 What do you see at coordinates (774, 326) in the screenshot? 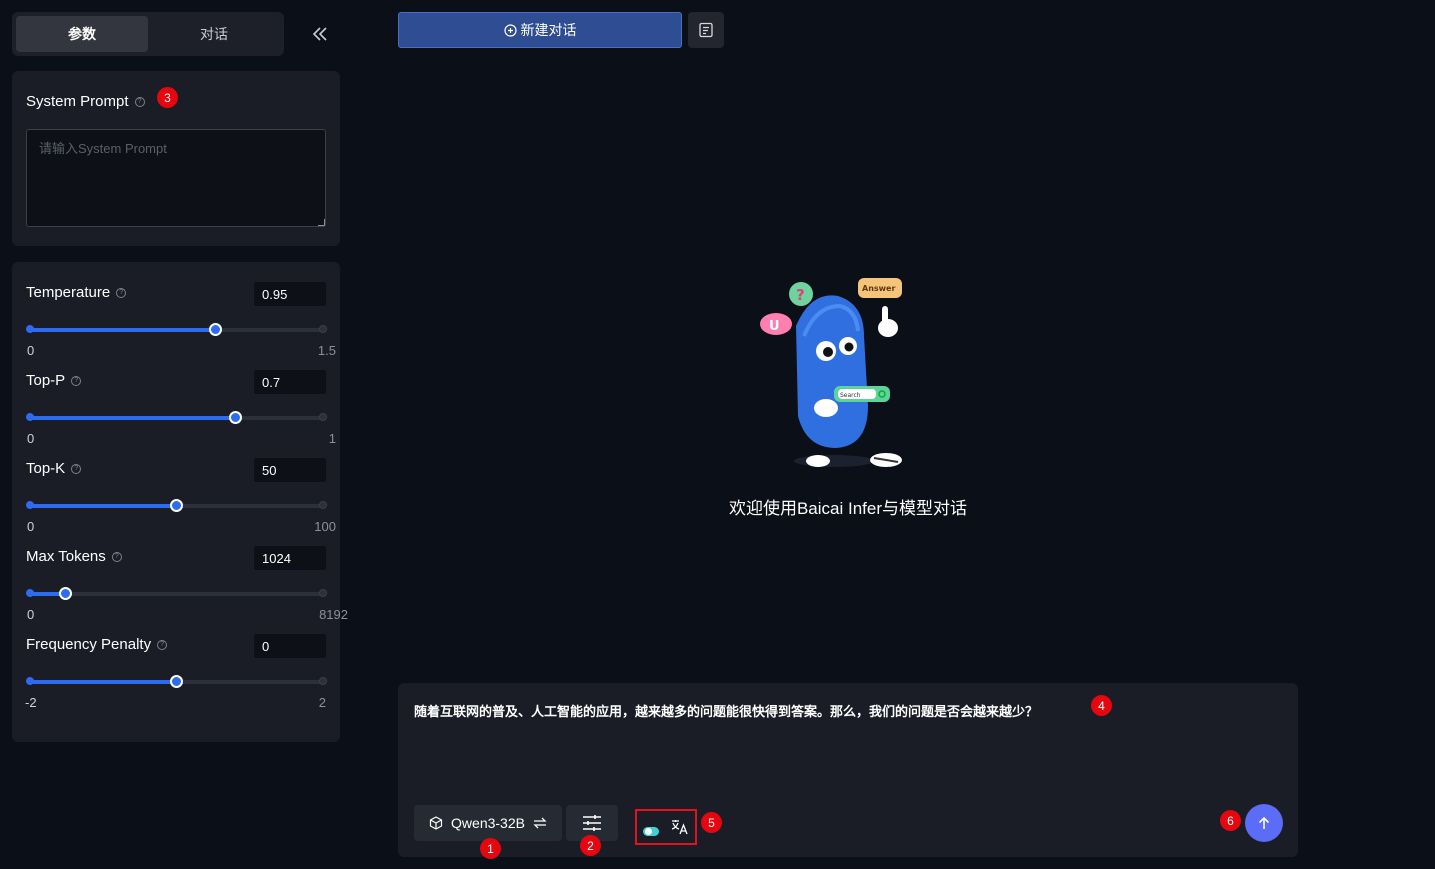
I see `u-bubble-label: U` at bounding box center [774, 326].